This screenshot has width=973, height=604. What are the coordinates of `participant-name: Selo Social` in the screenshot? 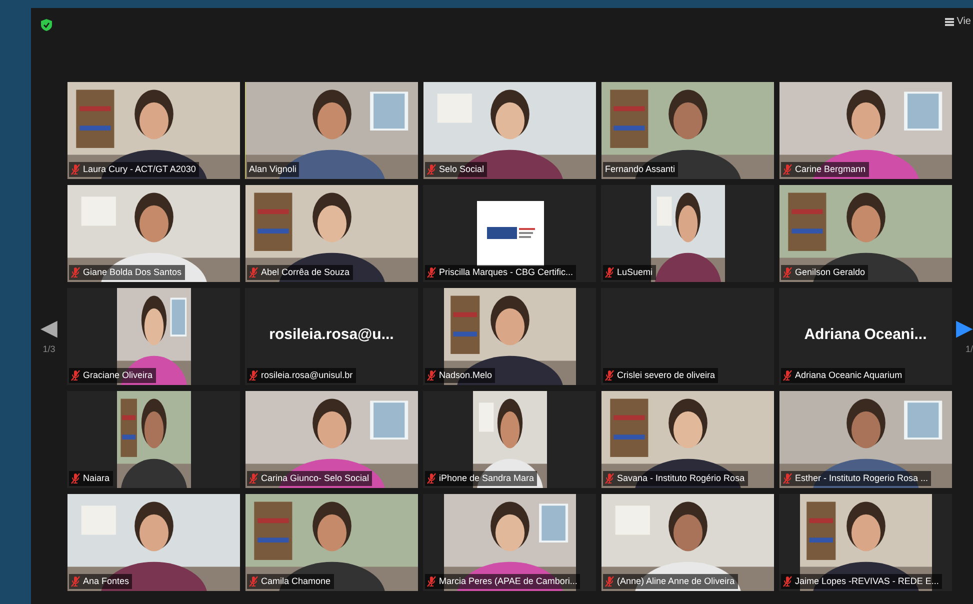 It's located at (461, 169).